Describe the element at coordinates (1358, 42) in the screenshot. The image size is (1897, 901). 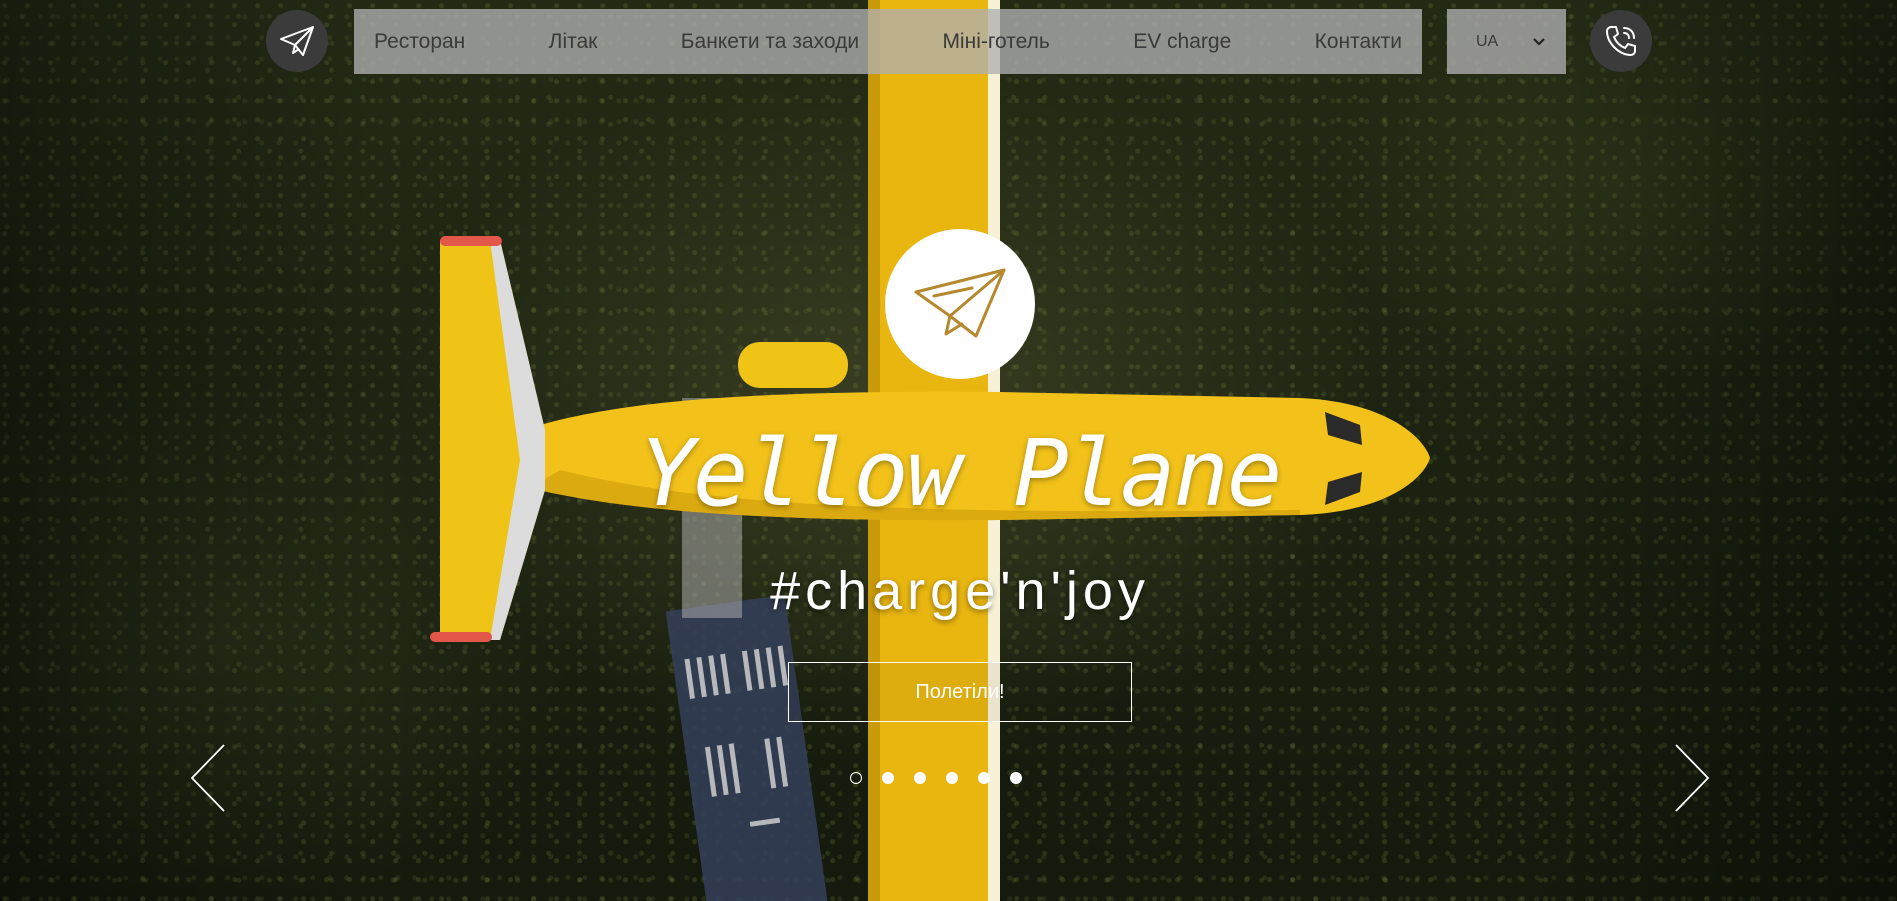
I see `nav-item-contacts: Контакти` at that location.